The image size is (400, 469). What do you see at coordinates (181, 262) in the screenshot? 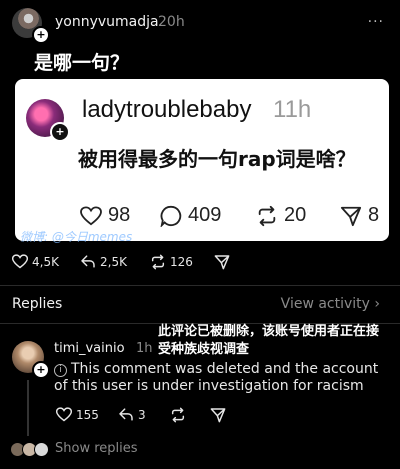
I see `quote-count: 126` at bounding box center [181, 262].